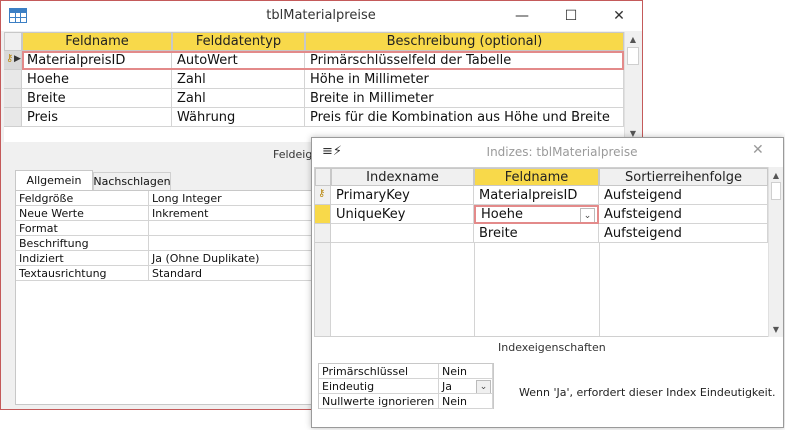 Image resolution: width=785 pixels, height=430 pixels. What do you see at coordinates (97, 117) in the screenshot?
I see `table-row-cell-feldname: Preis` at bounding box center [97, 117].